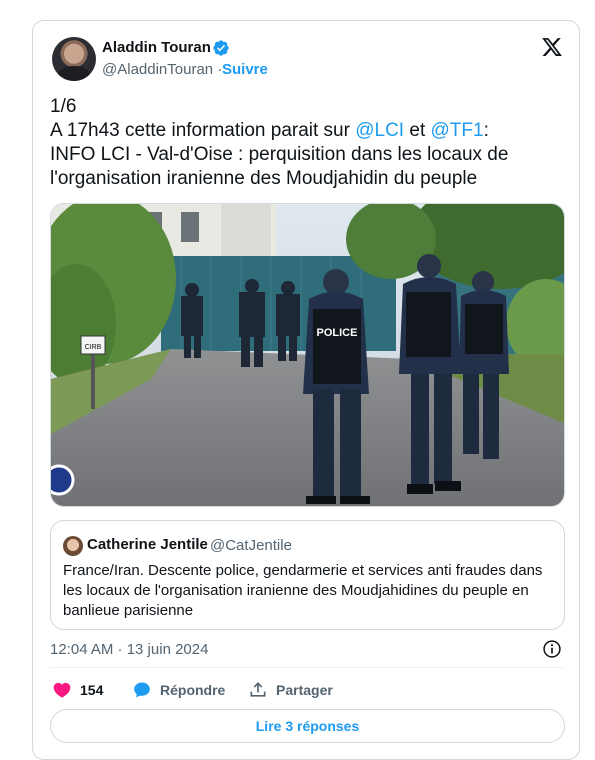 The height and width of the screenshot is (760, 595). Describe the element at coordinates (147, 544) in the screenshot. I see `quoted-author-name: Catherine Jentile` at that location.